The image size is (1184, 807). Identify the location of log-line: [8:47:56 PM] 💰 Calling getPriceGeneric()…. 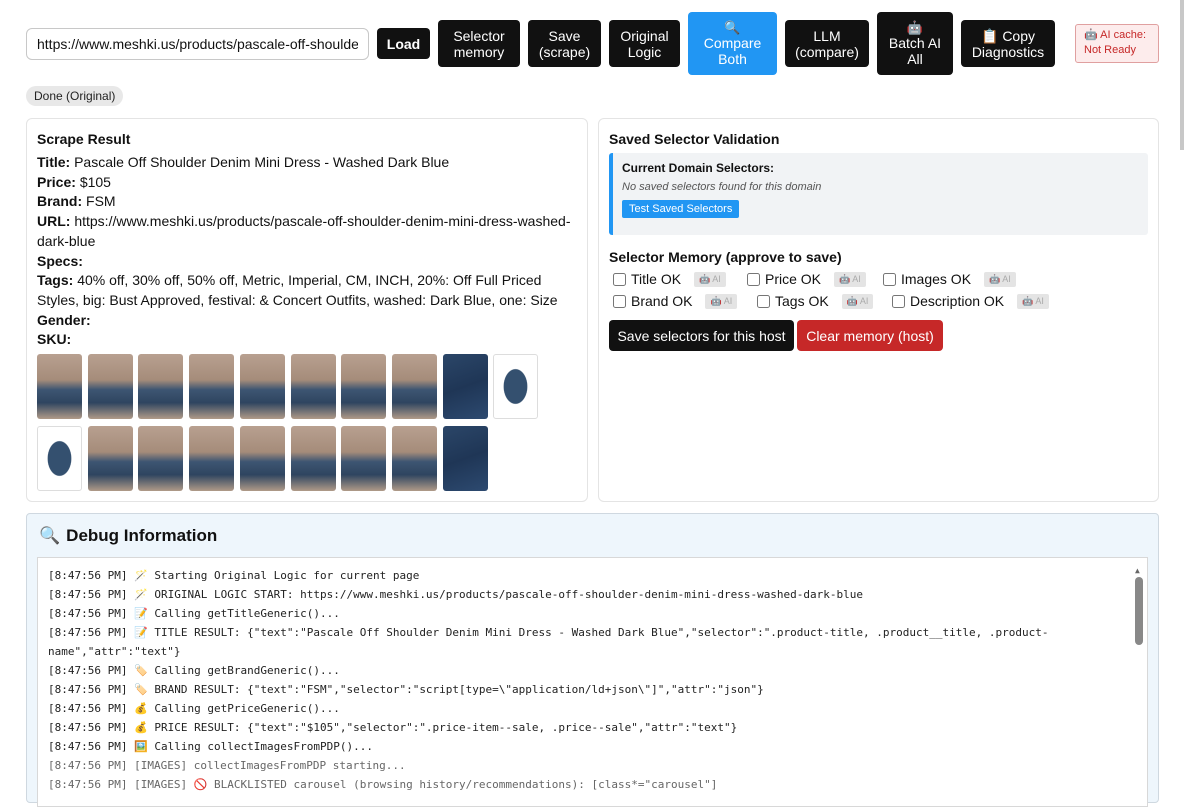
(194, 708).